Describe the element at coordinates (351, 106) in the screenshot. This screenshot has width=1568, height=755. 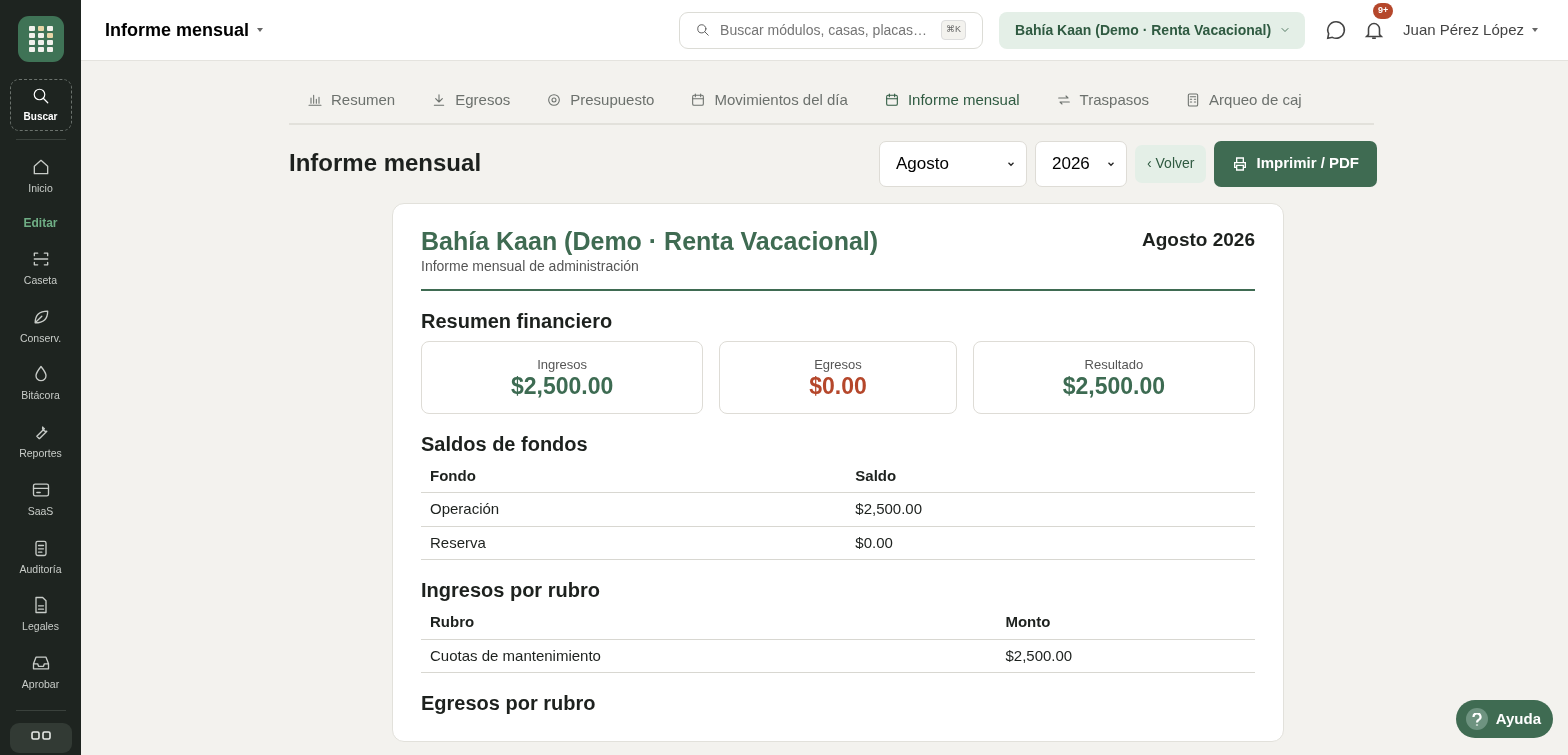
I see `tab: Resumen` at that location.